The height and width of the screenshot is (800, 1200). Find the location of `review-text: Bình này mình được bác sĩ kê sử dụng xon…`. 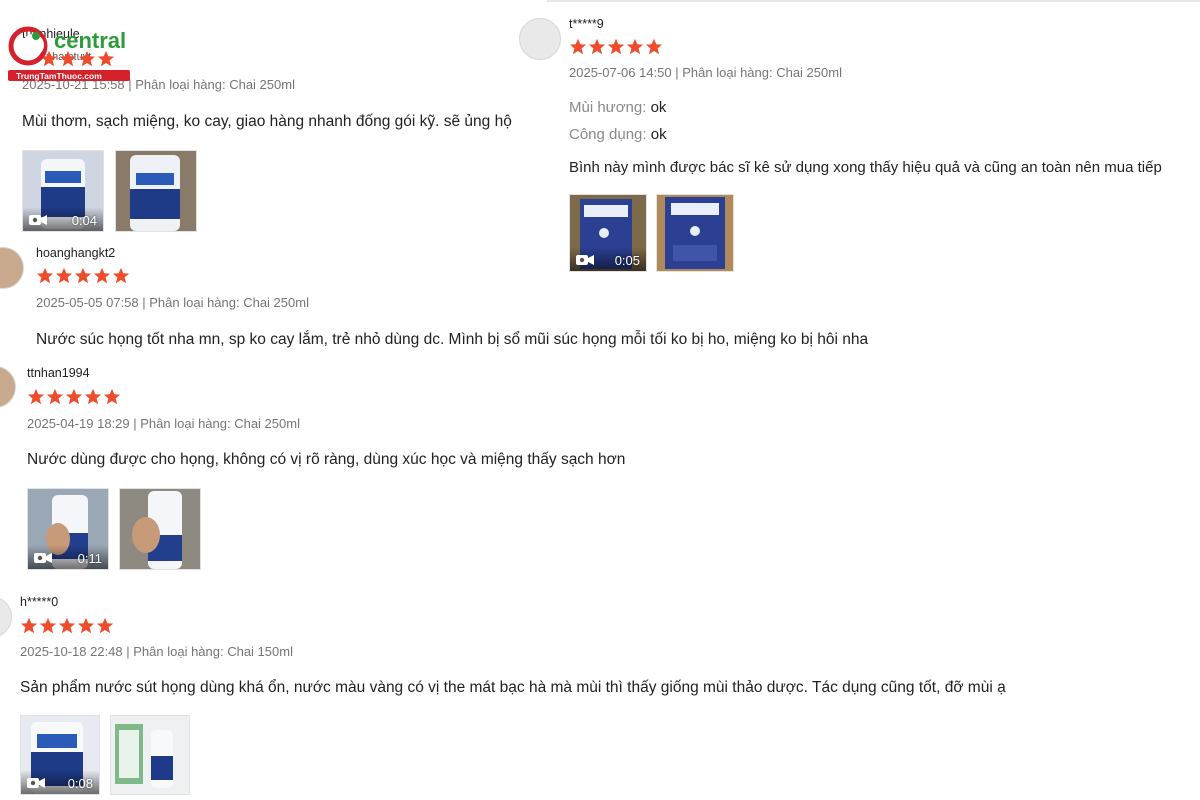

review-text: Bình này mình được bác sĩ kê sử dụng xon… is located at coordinates (865, 167).